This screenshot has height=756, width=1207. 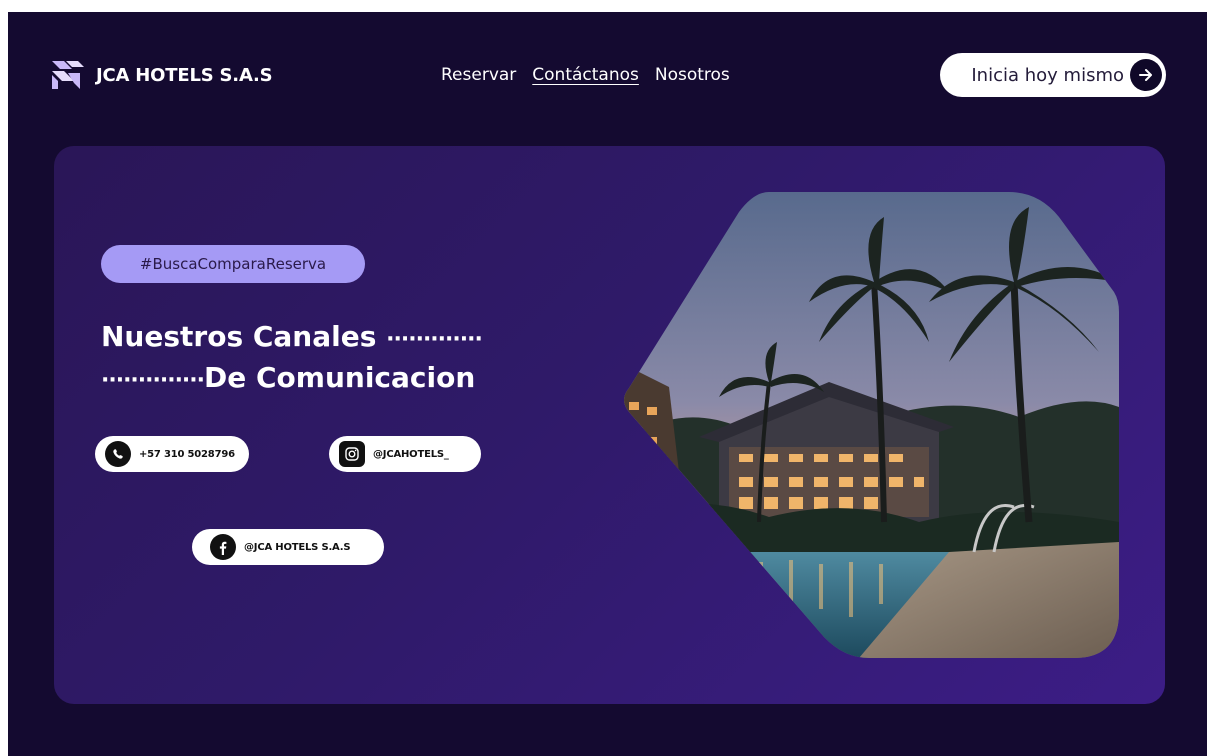 I want to click on facebook-handle: @JCA HOTELS S.A.S, so click(x=297, y=547).